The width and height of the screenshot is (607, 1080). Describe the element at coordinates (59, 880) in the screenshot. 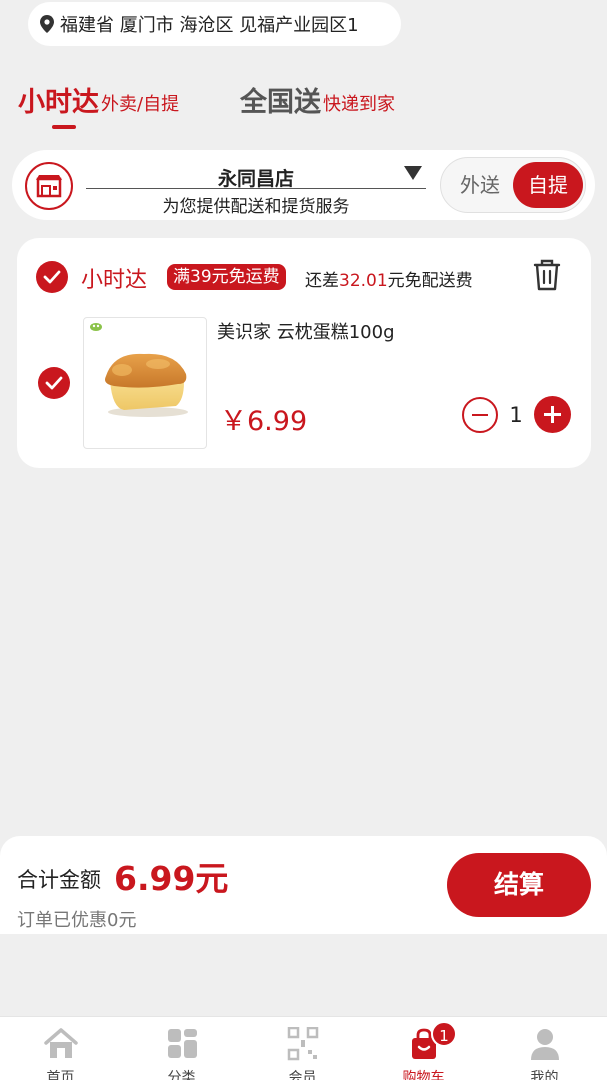

I see `total-label: 合计金额` at that location.